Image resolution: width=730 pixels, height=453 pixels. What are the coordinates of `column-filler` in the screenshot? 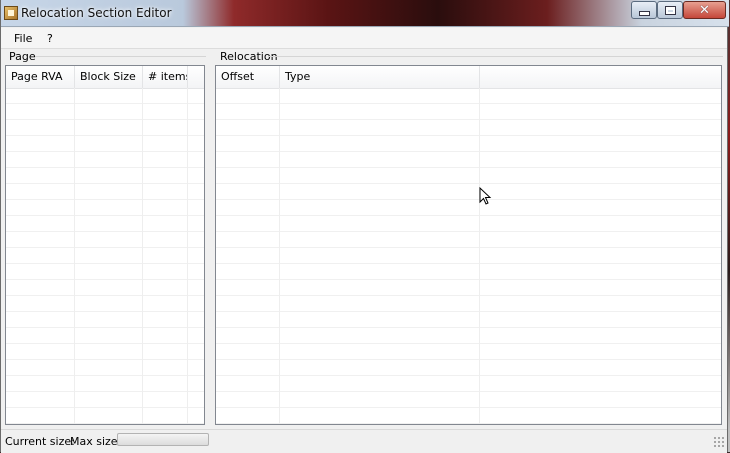 It's located at (600, 77).